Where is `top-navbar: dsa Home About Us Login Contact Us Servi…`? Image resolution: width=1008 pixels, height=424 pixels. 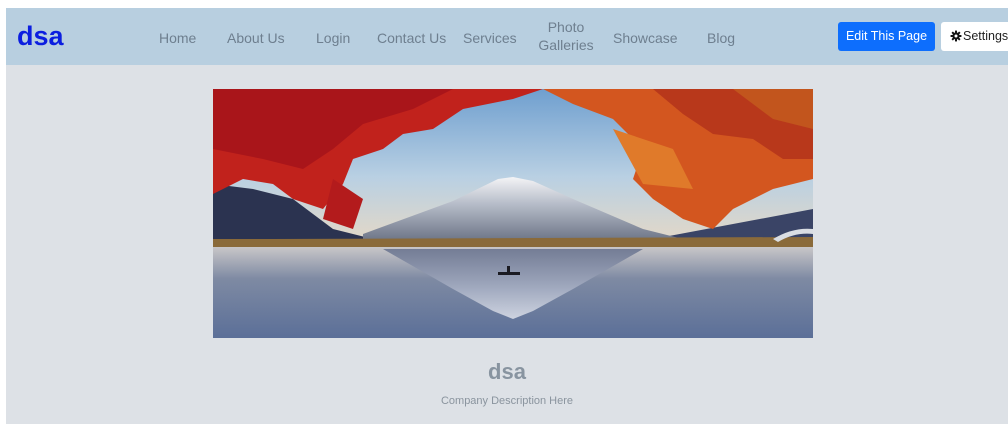
top-navbar: dsa Home About Us Login Contact Us Servi… is located at coordinates (507, 36).